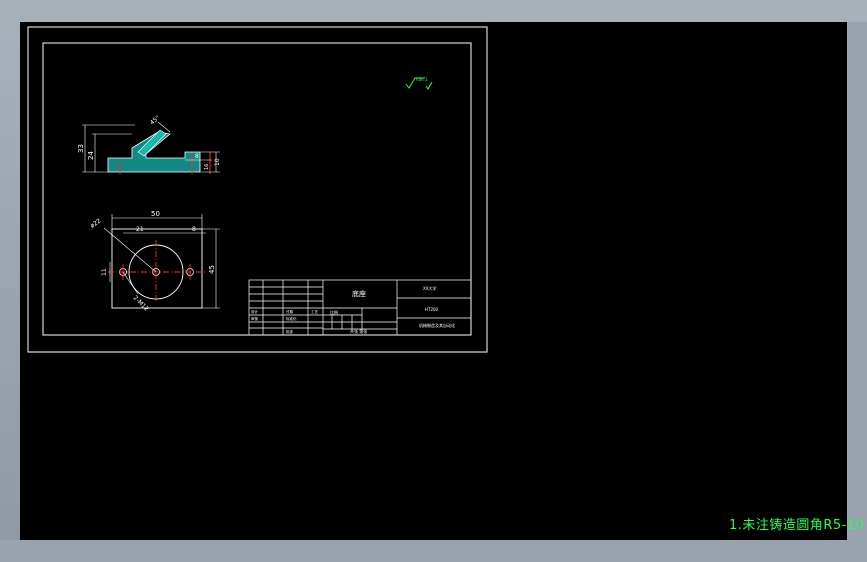  Describe the element at coordinates (290, 311) in the screenshot. I see `date-label: 日期` at that location.